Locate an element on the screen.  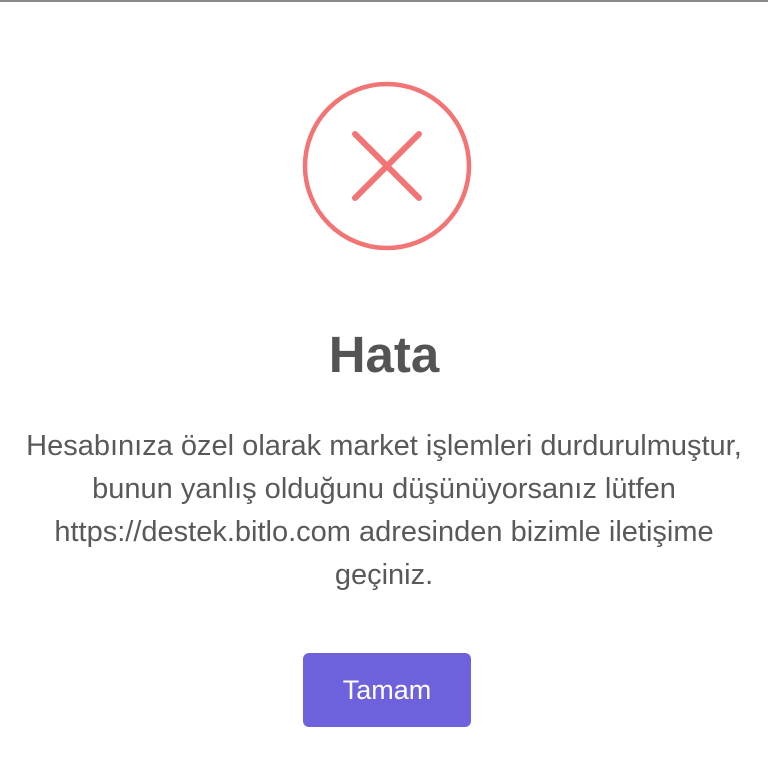
confirm-button: Tamam is located at coordinates (387, 690).